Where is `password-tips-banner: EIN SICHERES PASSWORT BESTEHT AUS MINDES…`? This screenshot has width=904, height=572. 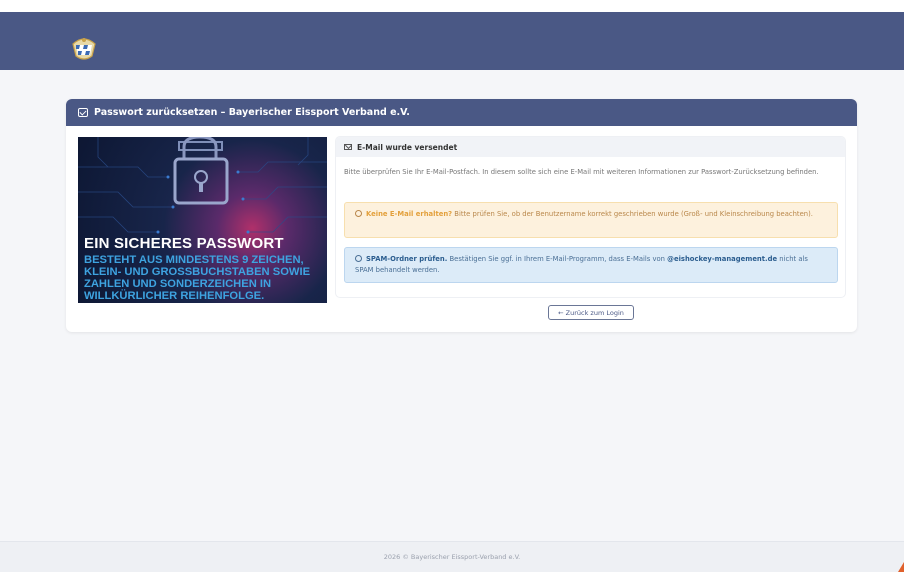 password-tips-banner: EIN SICHERES PASSWORT BESTEHT AUS MINDES… is located at coordinates (202, 220).